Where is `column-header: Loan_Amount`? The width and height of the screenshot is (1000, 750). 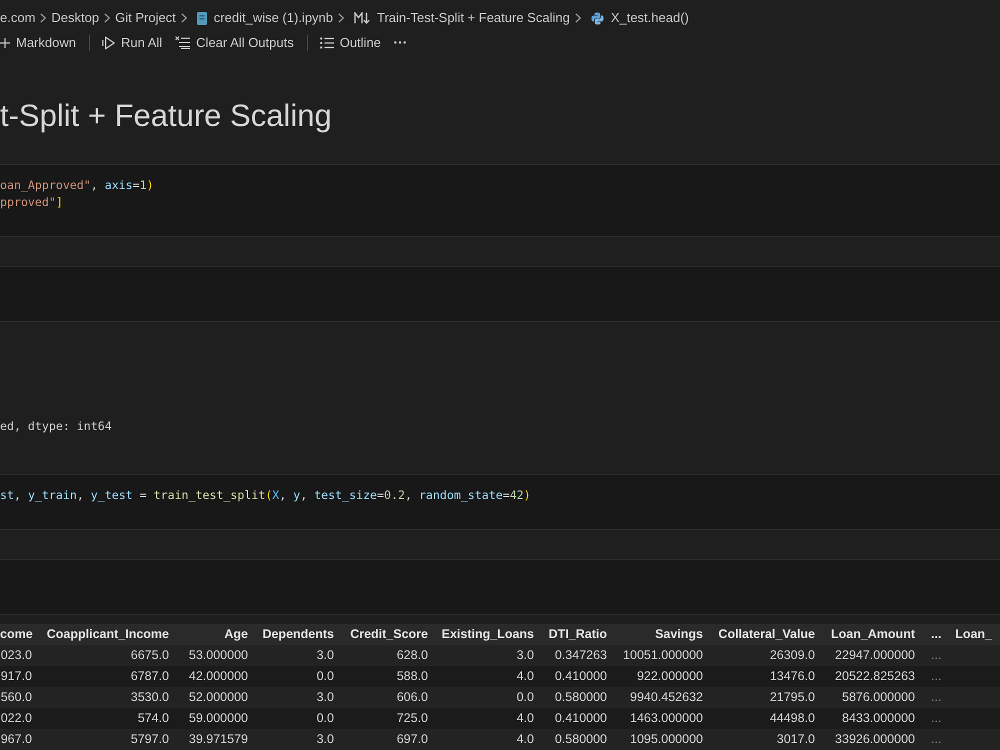 column-header: Loan_Amount is located at coordinates (873, 634).